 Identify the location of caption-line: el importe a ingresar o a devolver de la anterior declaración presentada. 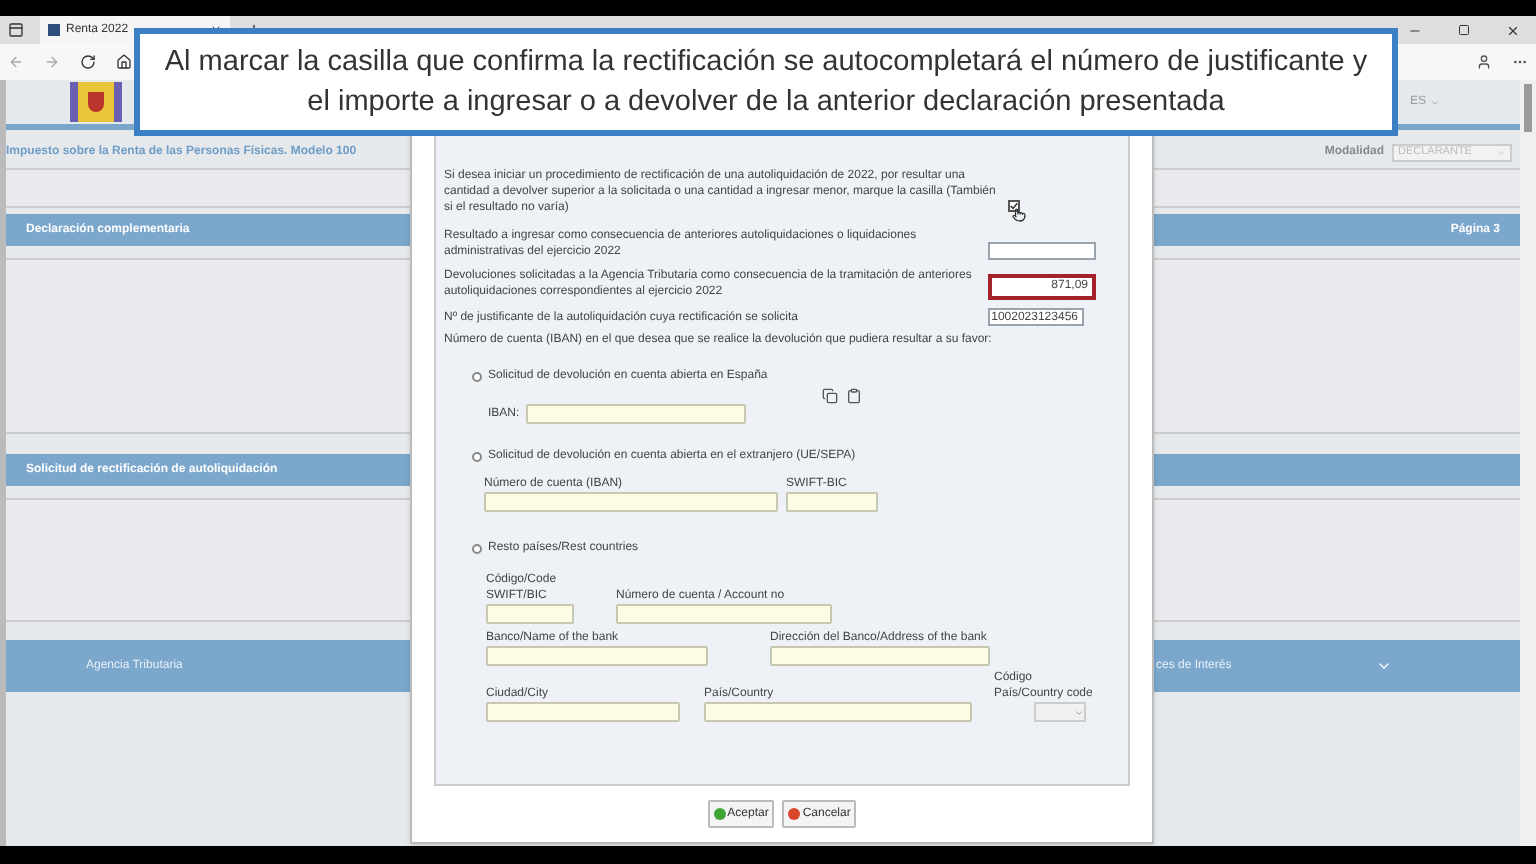
(766, 103).